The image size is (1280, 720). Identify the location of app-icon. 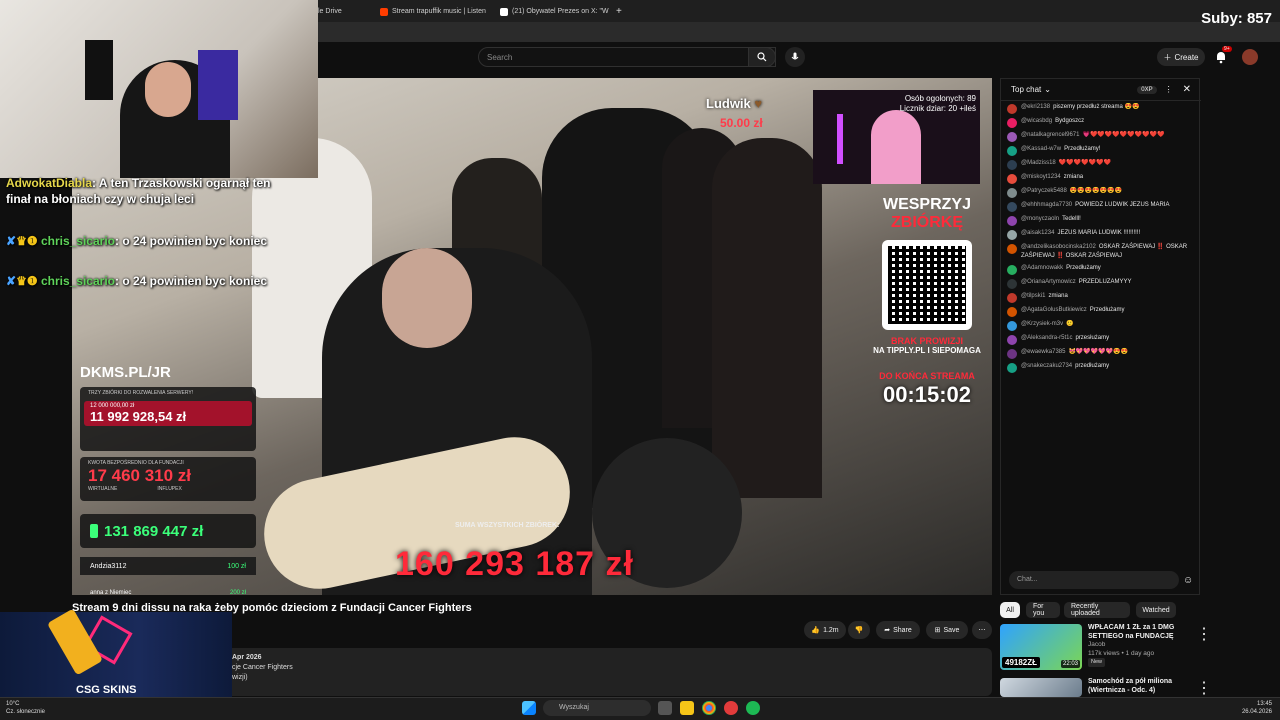
(731, 708).